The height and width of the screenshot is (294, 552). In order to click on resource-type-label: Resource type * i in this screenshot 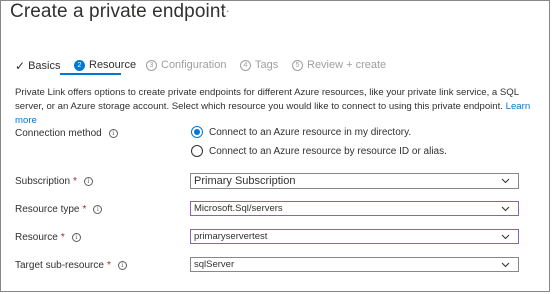, I will do `click(59, 209)`.